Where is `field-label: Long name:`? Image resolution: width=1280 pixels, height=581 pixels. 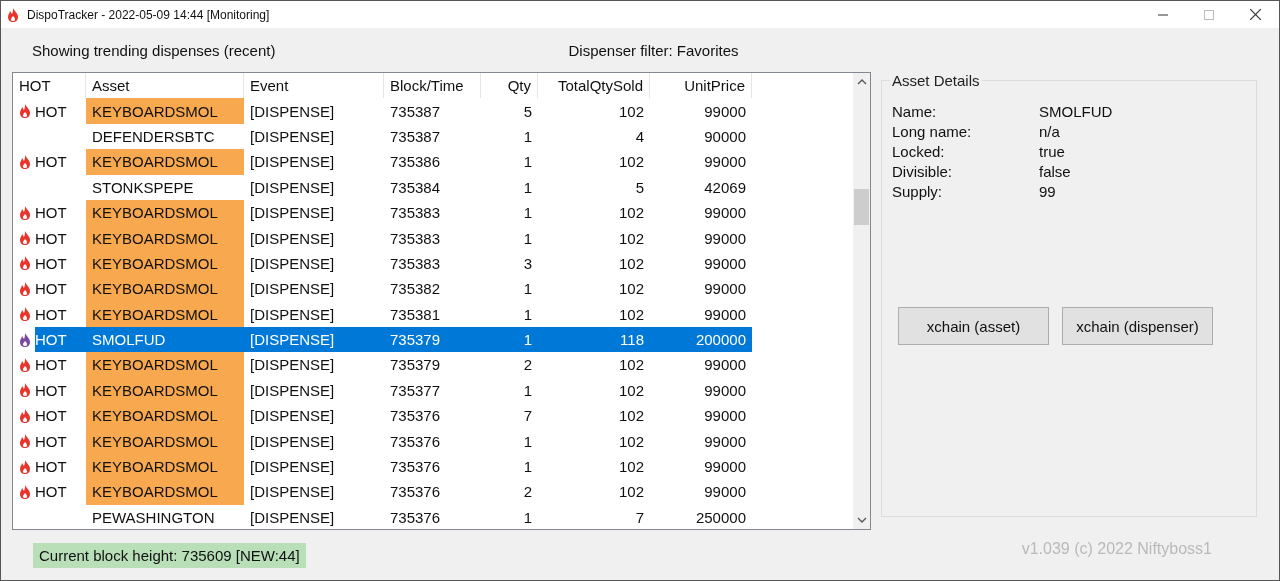 field-label: Long name: is located at coordinates (932, 131).